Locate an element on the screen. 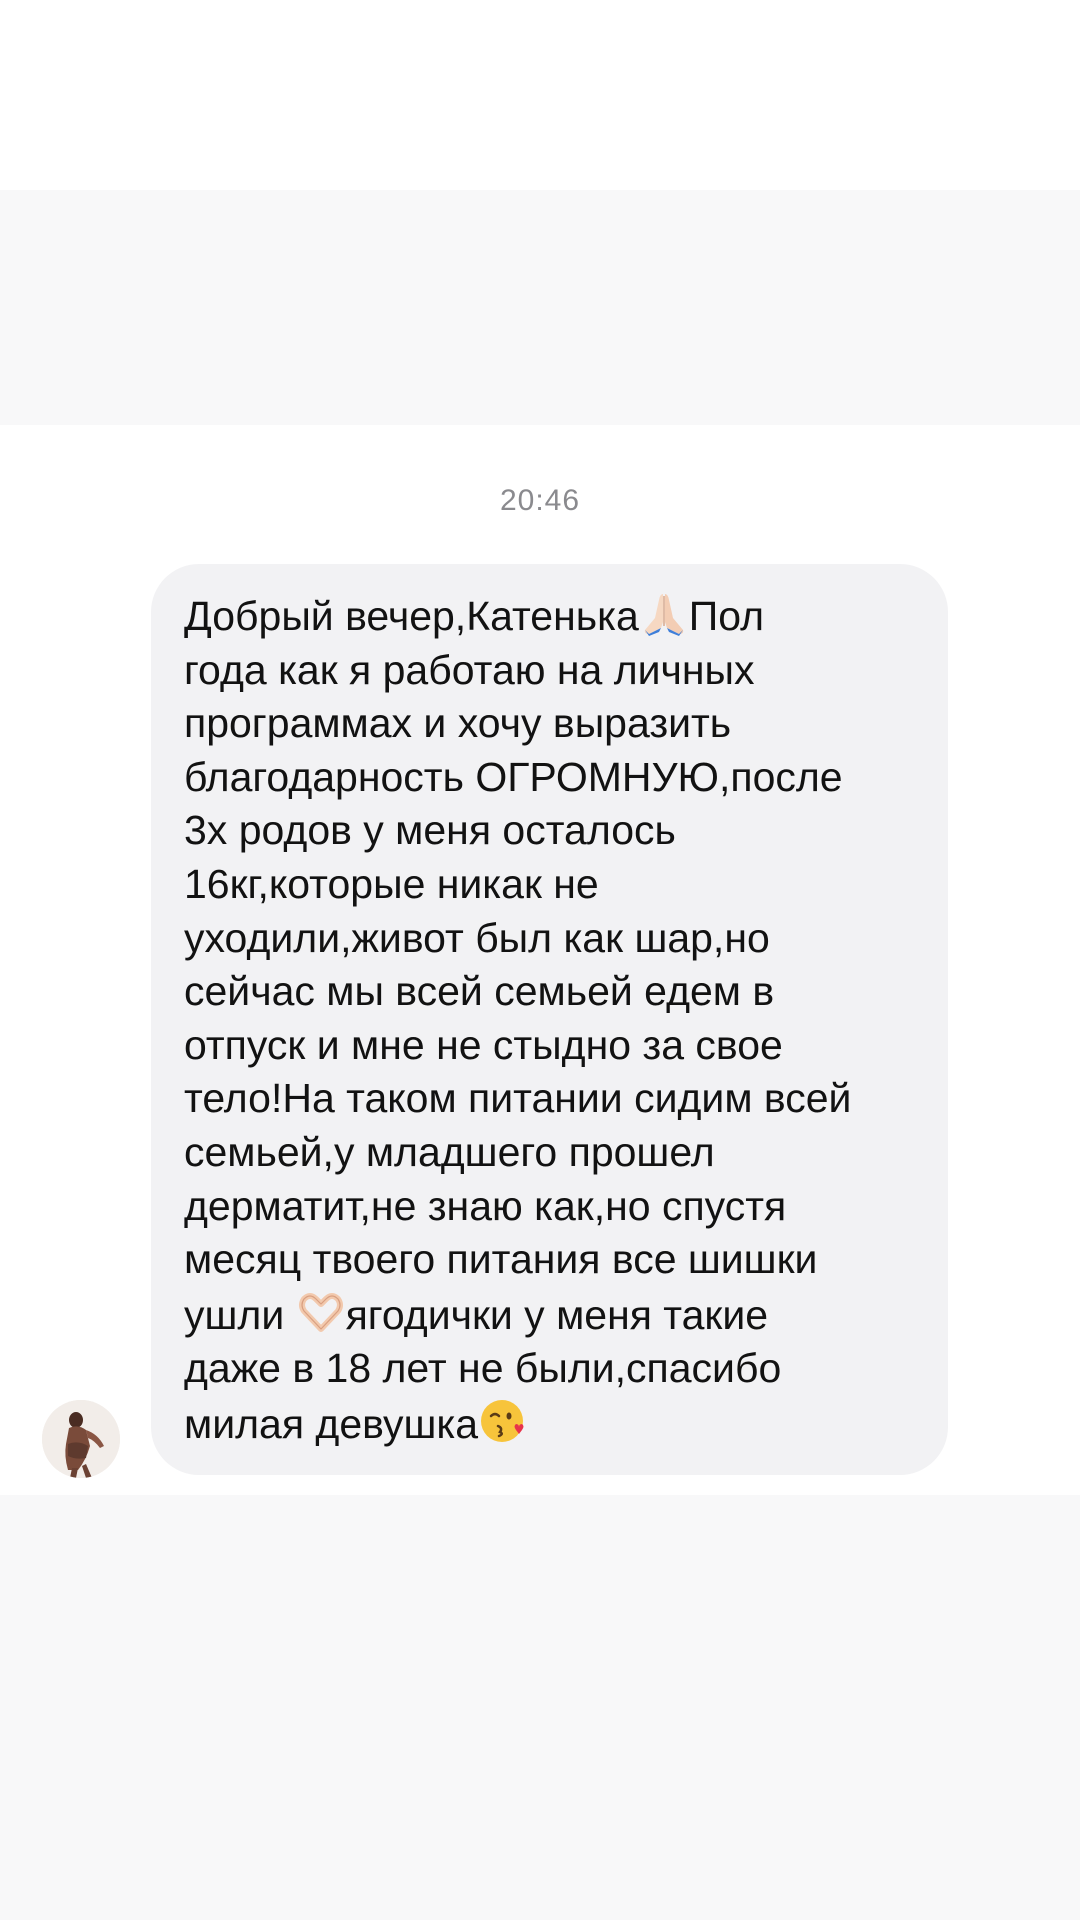 This screenshot has width=1080, height=1920. message-line: благодарность ОГРОМНУЮ,после is located at coordinates (513, 776).